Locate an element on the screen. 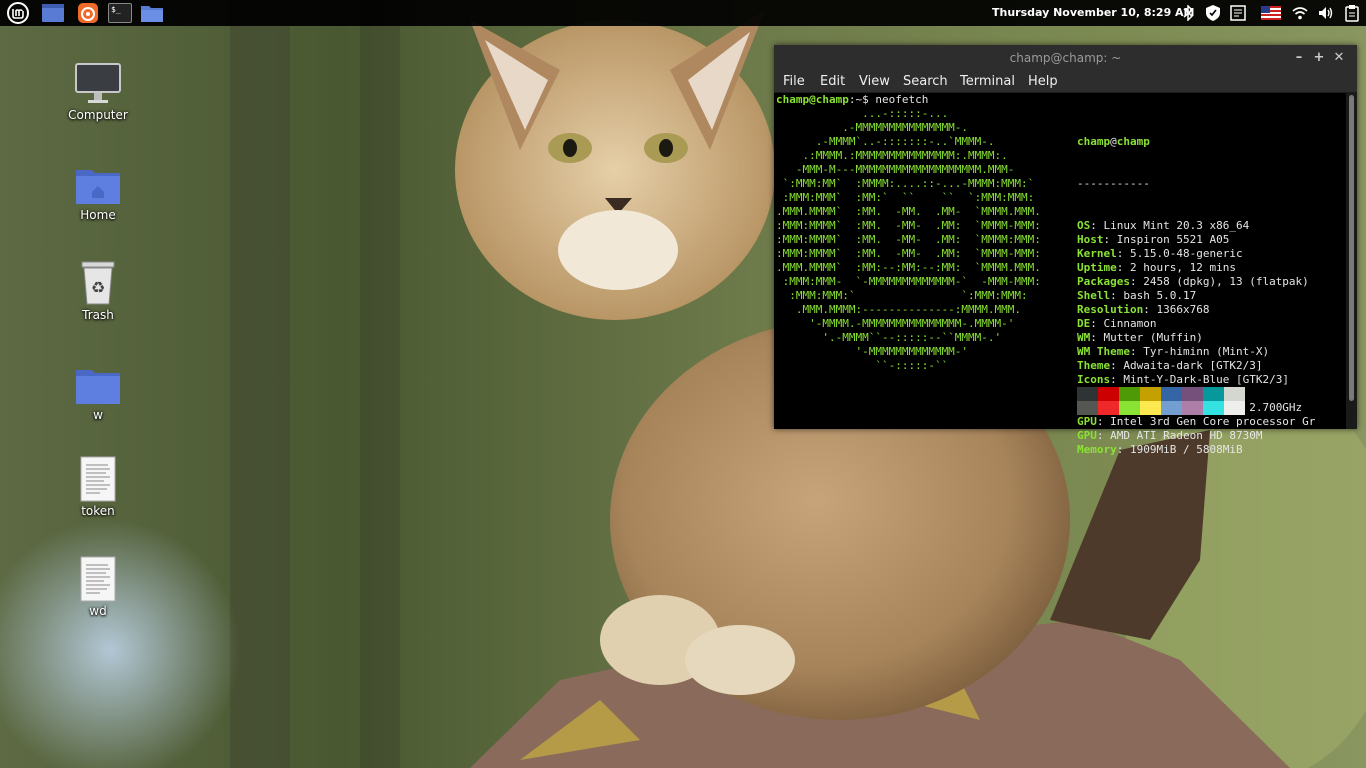 This screenshot has height=768, width=1366. window-title: champ@champ: ~ is located at coordinates (1065, 58).